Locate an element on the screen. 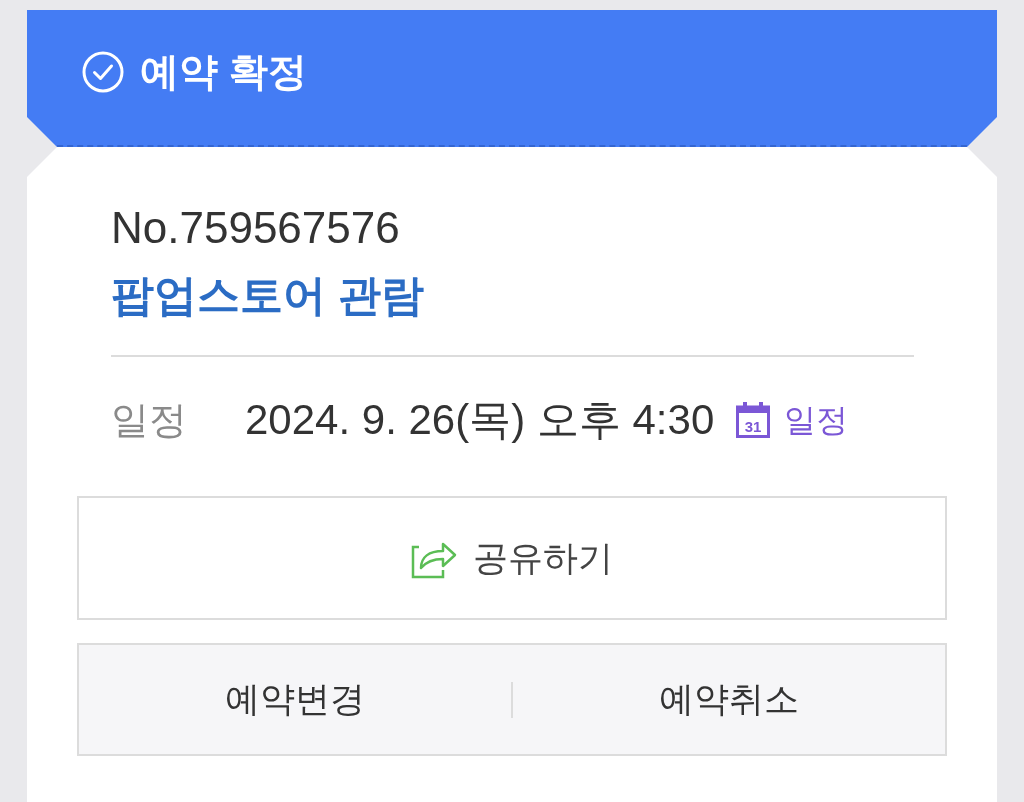 This screenshot has width=1024, height=802. header-title: 예약 확정 is located at coordinates (223, 72).